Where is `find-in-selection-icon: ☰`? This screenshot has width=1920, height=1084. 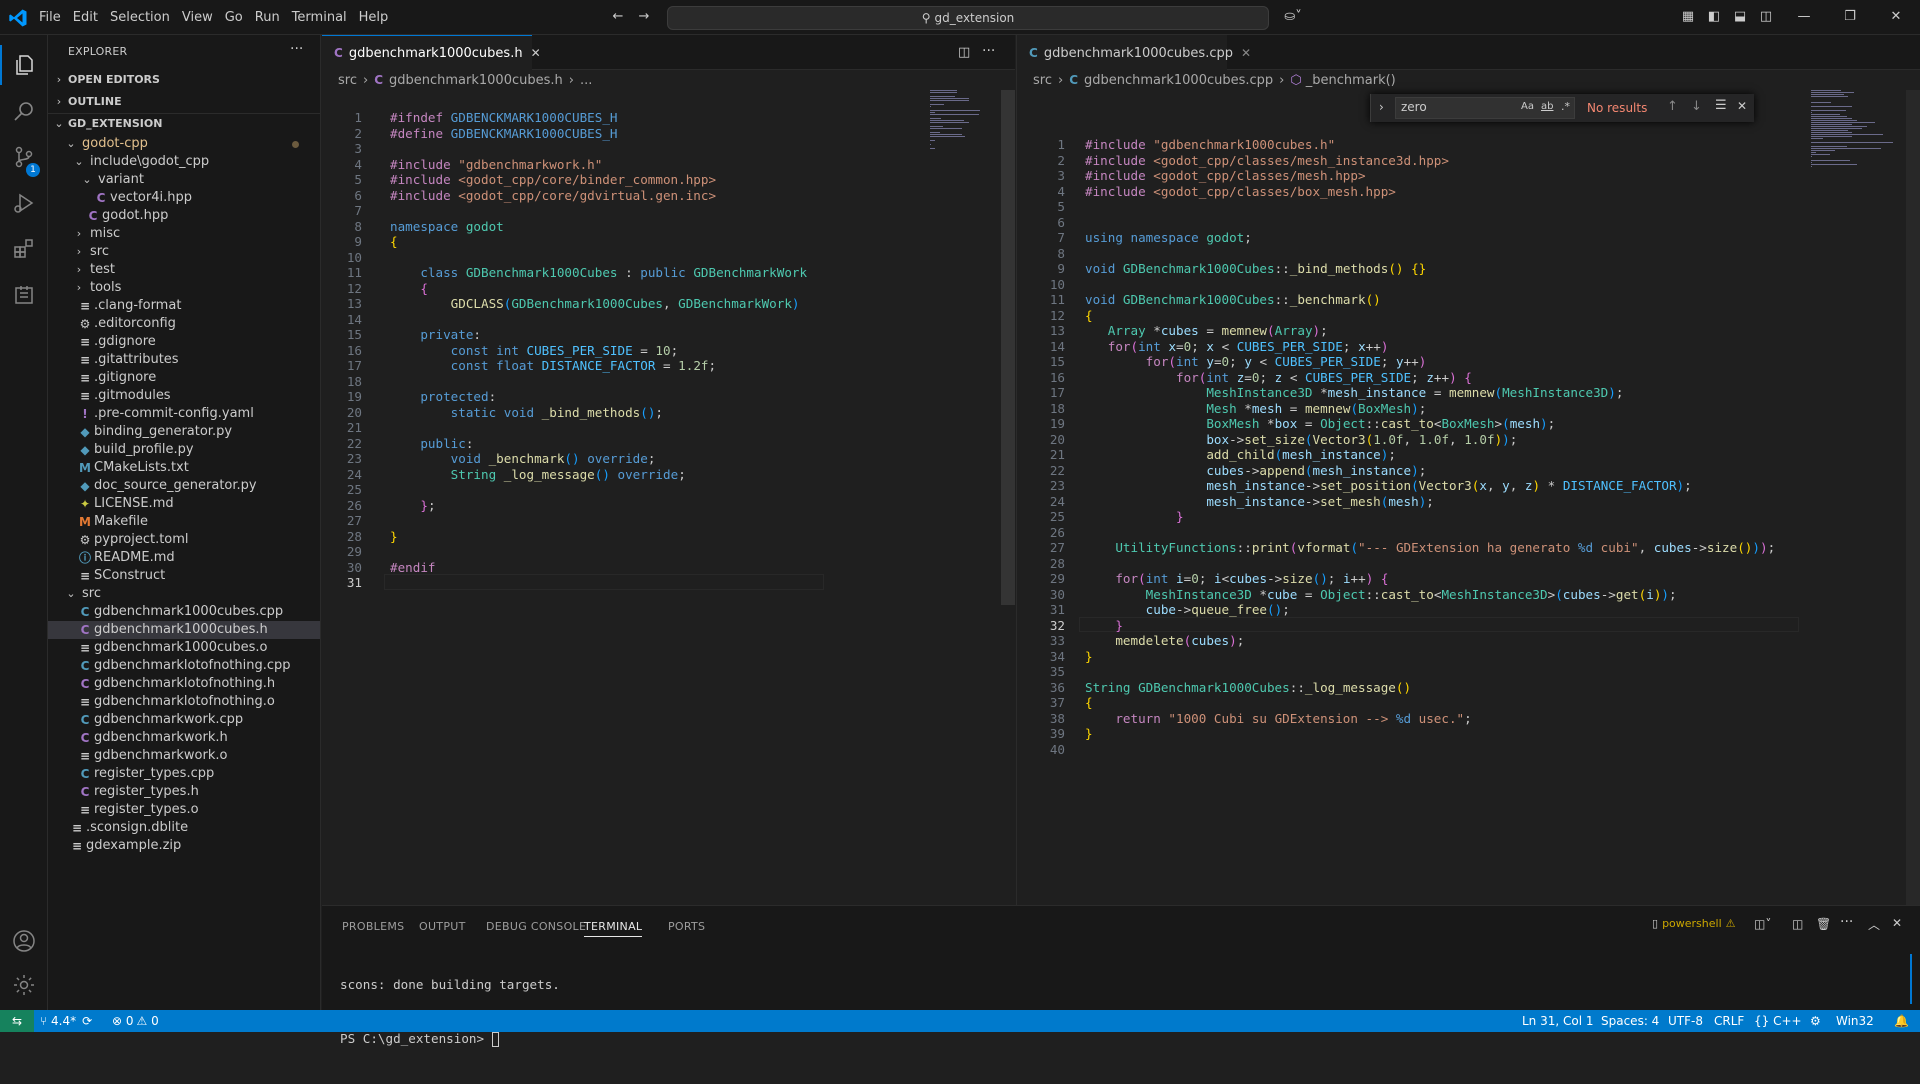 find-in-selection-icon: ☰ is located at coordinates (1721, 105).